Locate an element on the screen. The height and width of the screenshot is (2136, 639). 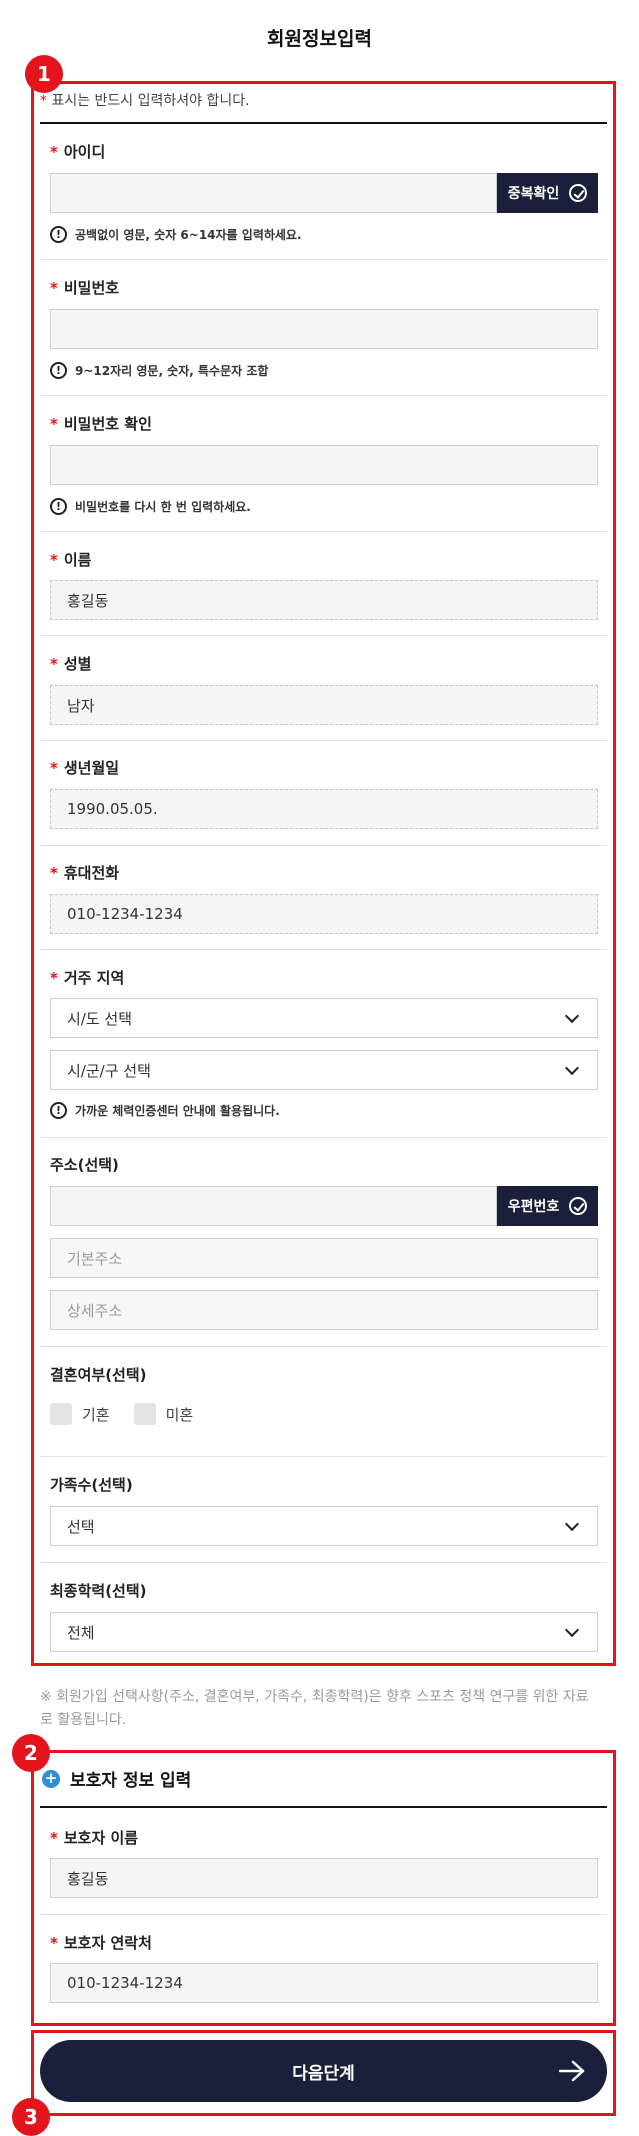
address-label: 주소(선택) is located at coordinates (84, 1165).